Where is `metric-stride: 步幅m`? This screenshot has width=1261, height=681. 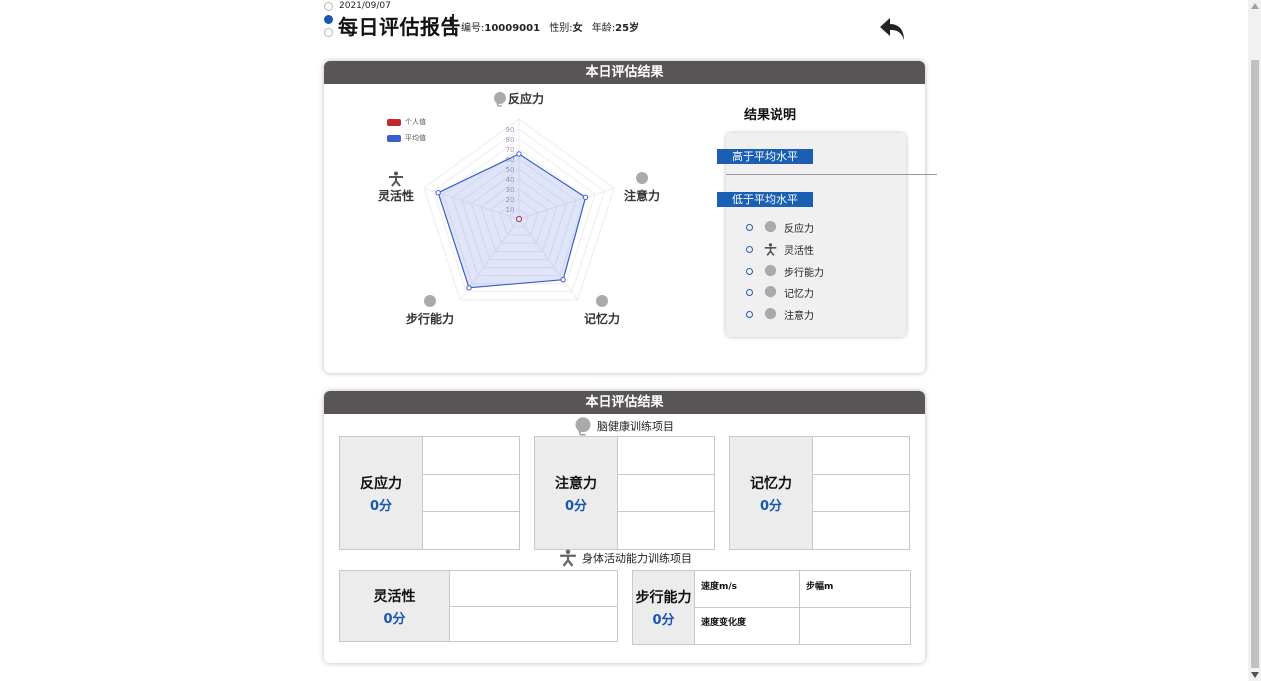 metric-stride: 步幅m is located at coordinates (820, 587).